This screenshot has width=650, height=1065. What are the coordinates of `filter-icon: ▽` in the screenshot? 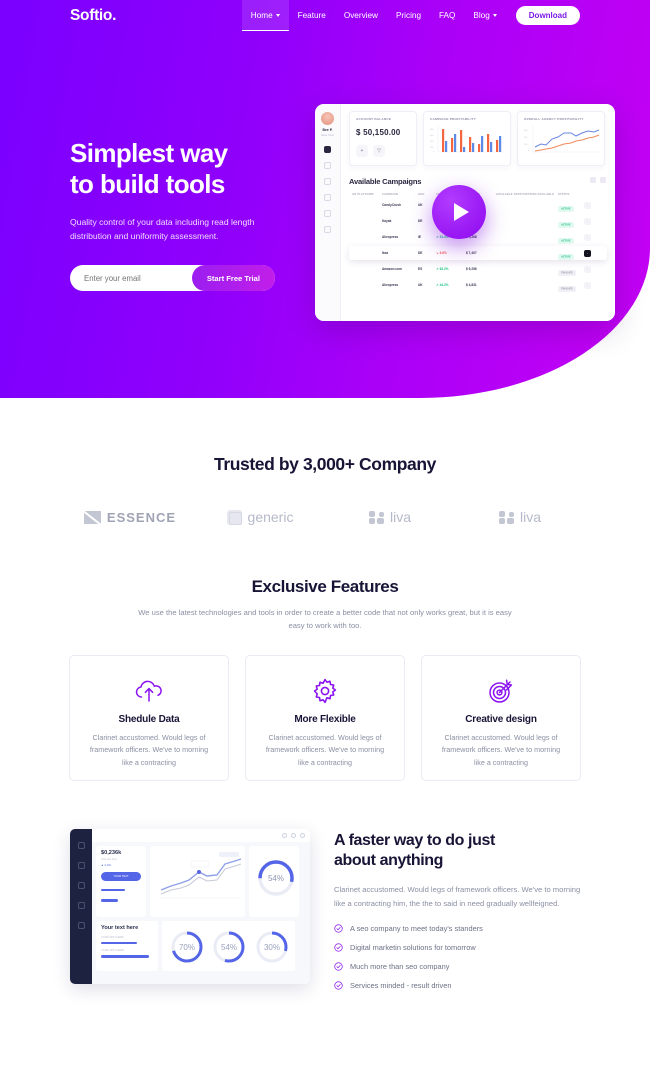 It's located at (379, 151).